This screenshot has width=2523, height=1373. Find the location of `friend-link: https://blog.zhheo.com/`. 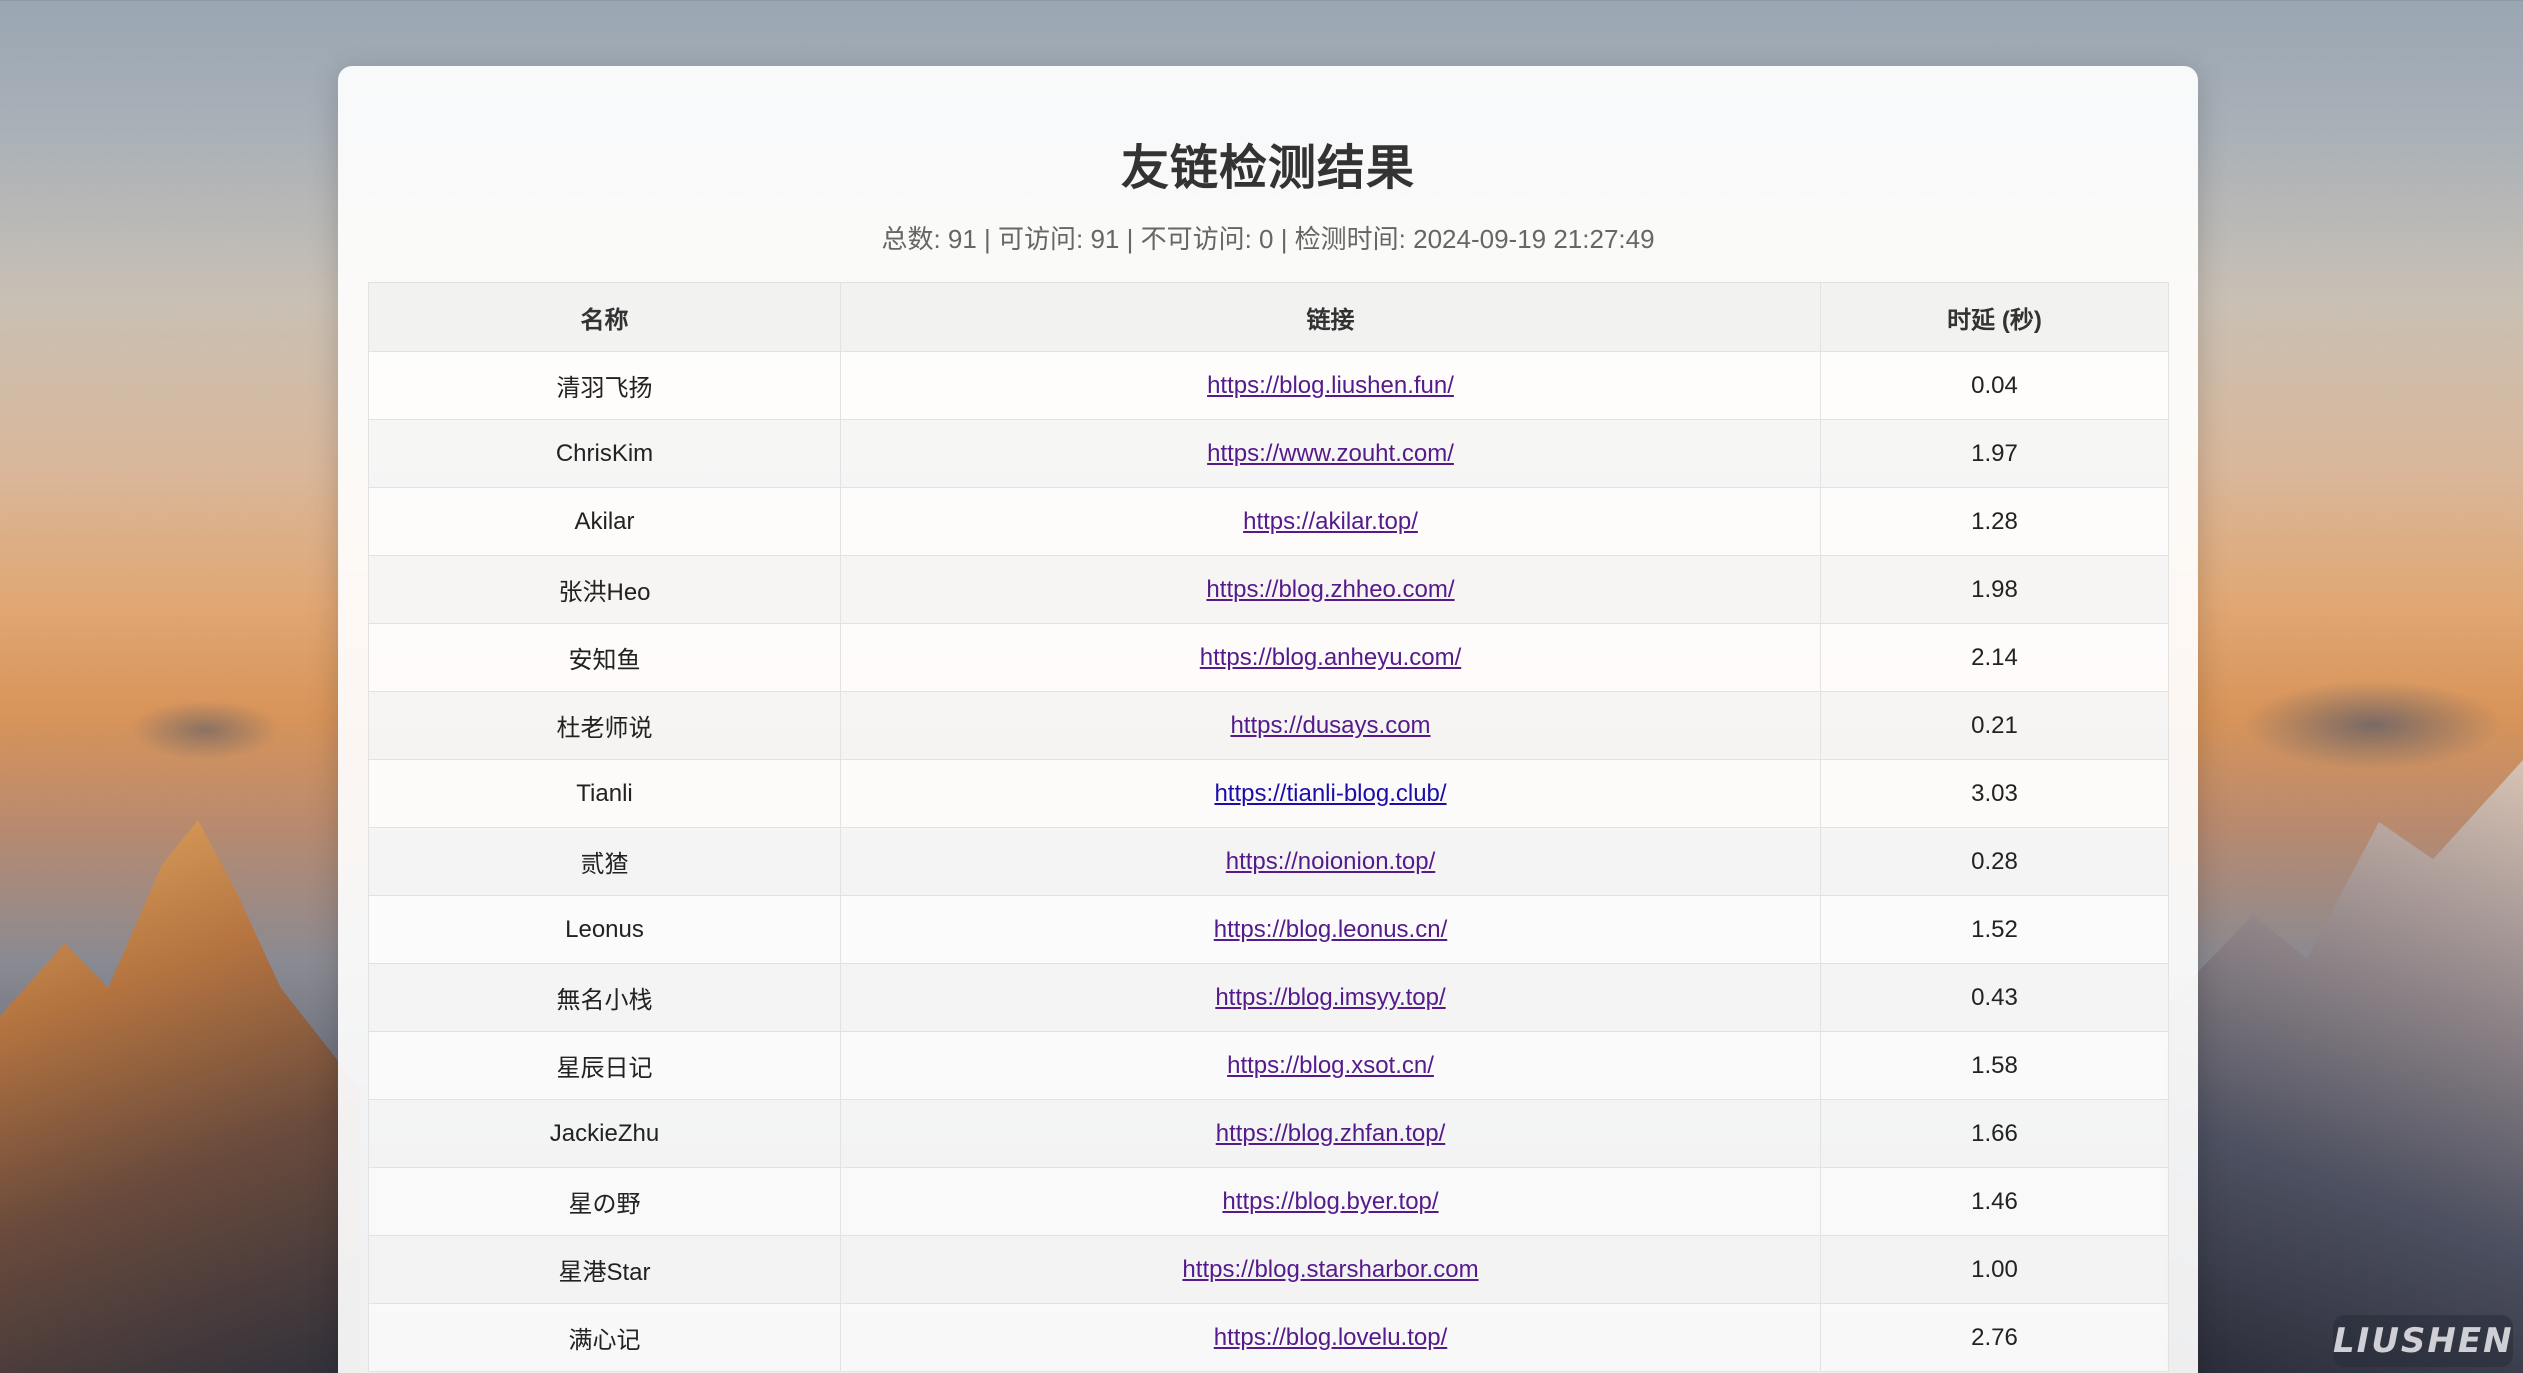

friend-link: https://blog.zhheo.com/ is located at coordinates (1330, 589).